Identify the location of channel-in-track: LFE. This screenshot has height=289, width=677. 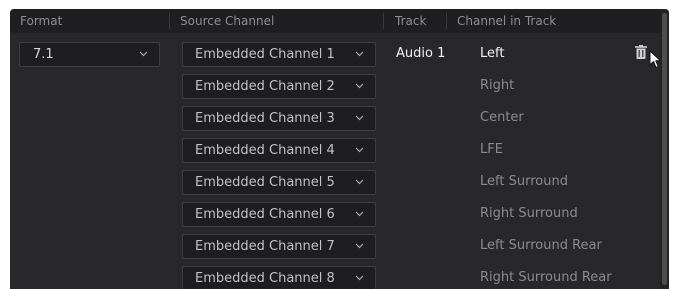
(491, 149).